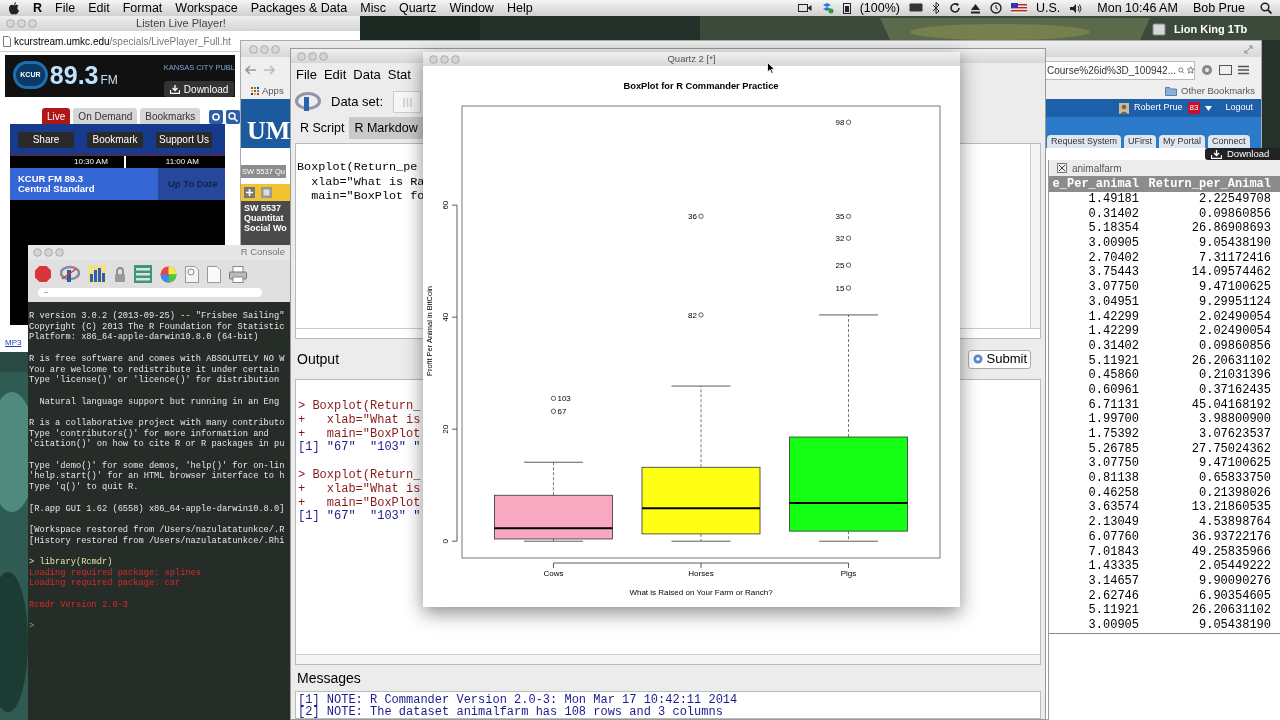  What do you see at coordinates (399, 75) in the screenshot?
I see `menu-item: Stat` at bounding box center [399, 75].